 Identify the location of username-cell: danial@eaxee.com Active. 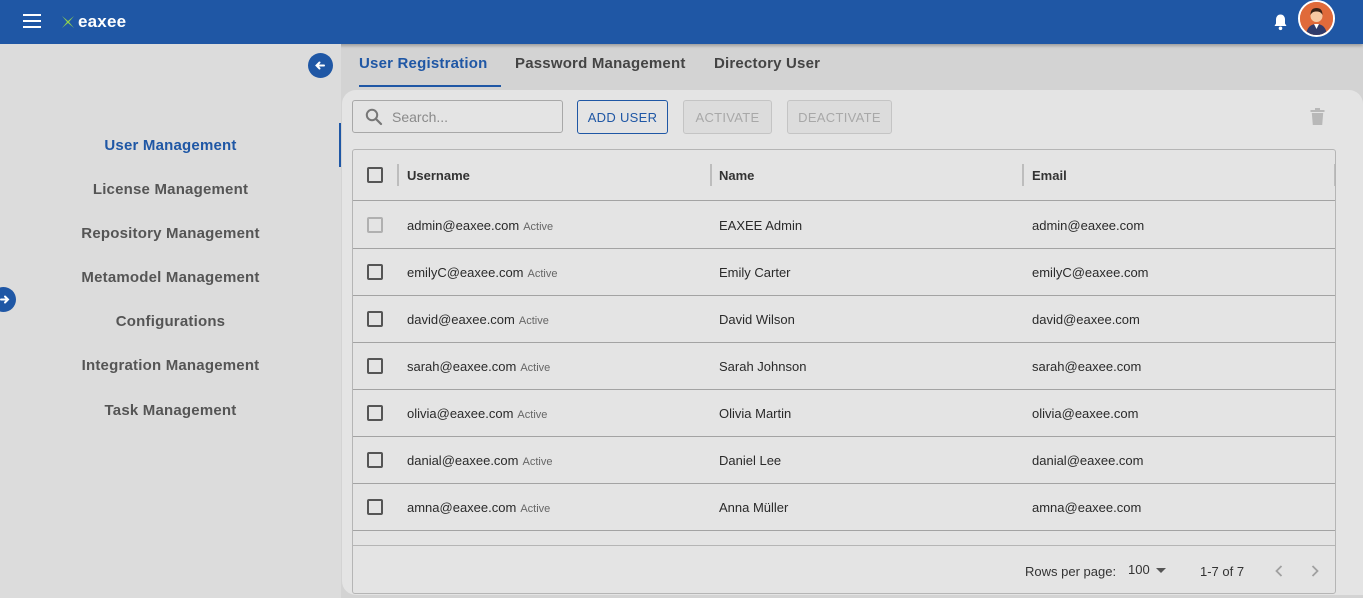
(479, 460).